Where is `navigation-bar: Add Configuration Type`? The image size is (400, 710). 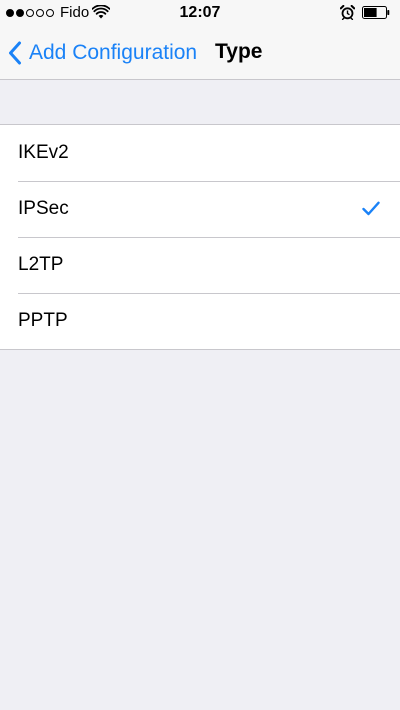 navigation-bar: Add Configuration Type is located at coordinates (200, 53).